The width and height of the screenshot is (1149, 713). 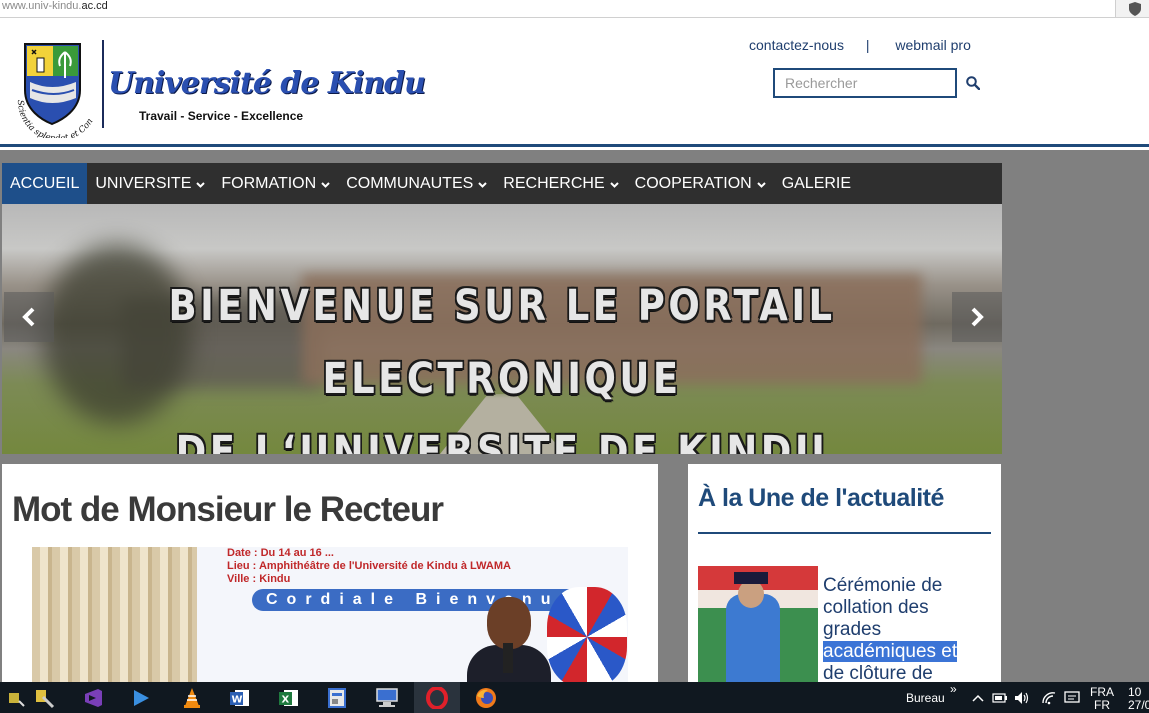 What do you see at coordinates (860, 45) in the screenshot?
I see `top-links: contactez-nous | webmail pro` at bounding box center [860, 45].